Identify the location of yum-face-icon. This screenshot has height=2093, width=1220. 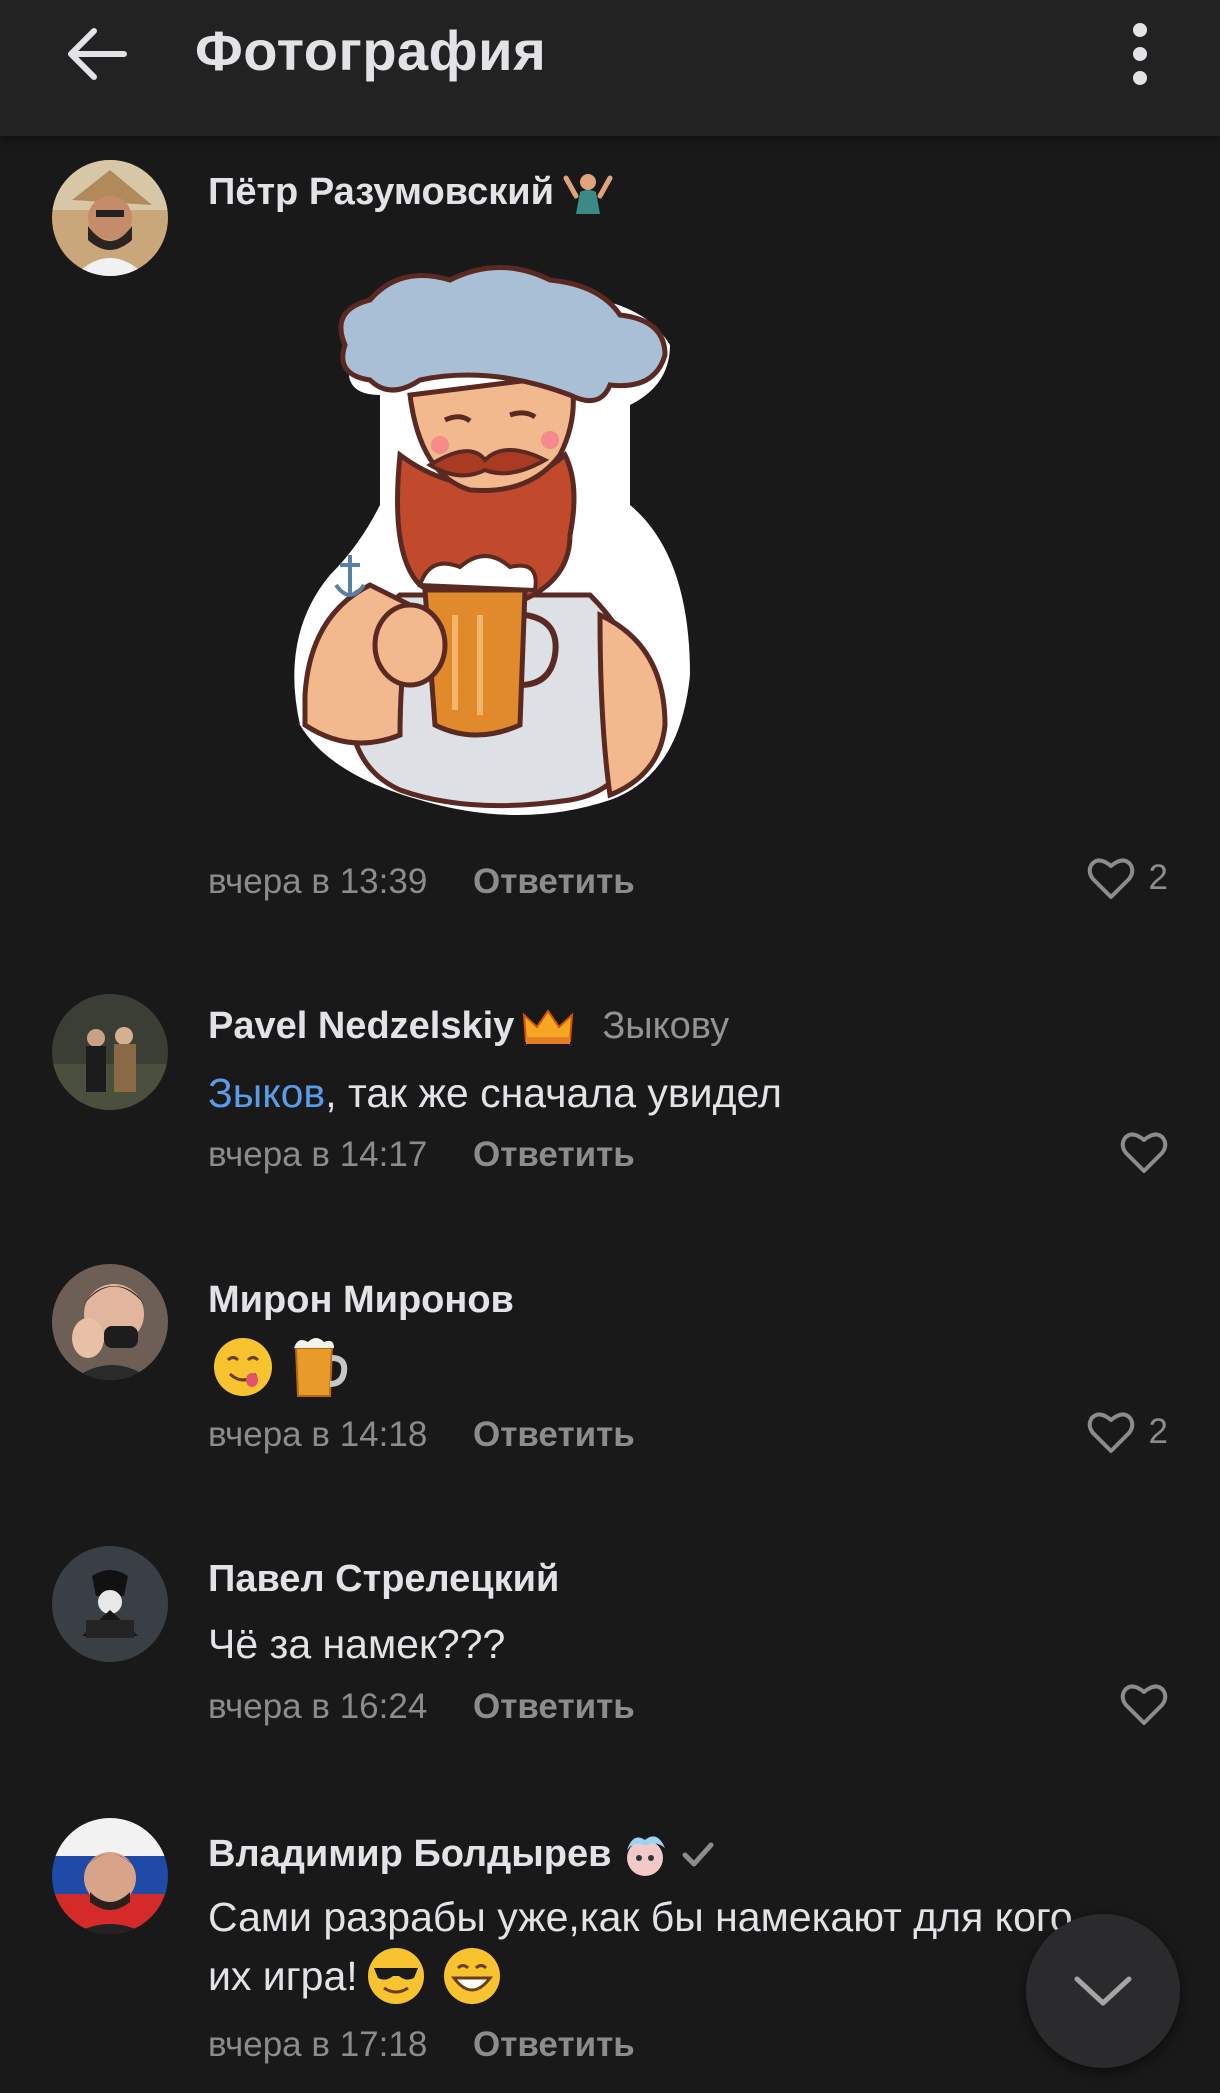
(243, 1367).